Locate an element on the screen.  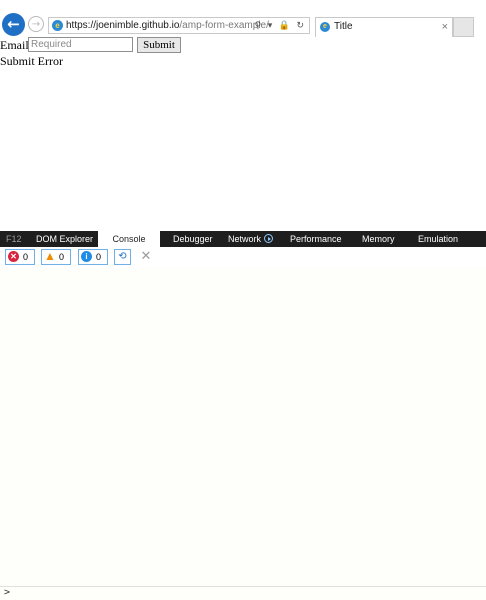
tab-network-label: Network is located at coordinates (245, 239).